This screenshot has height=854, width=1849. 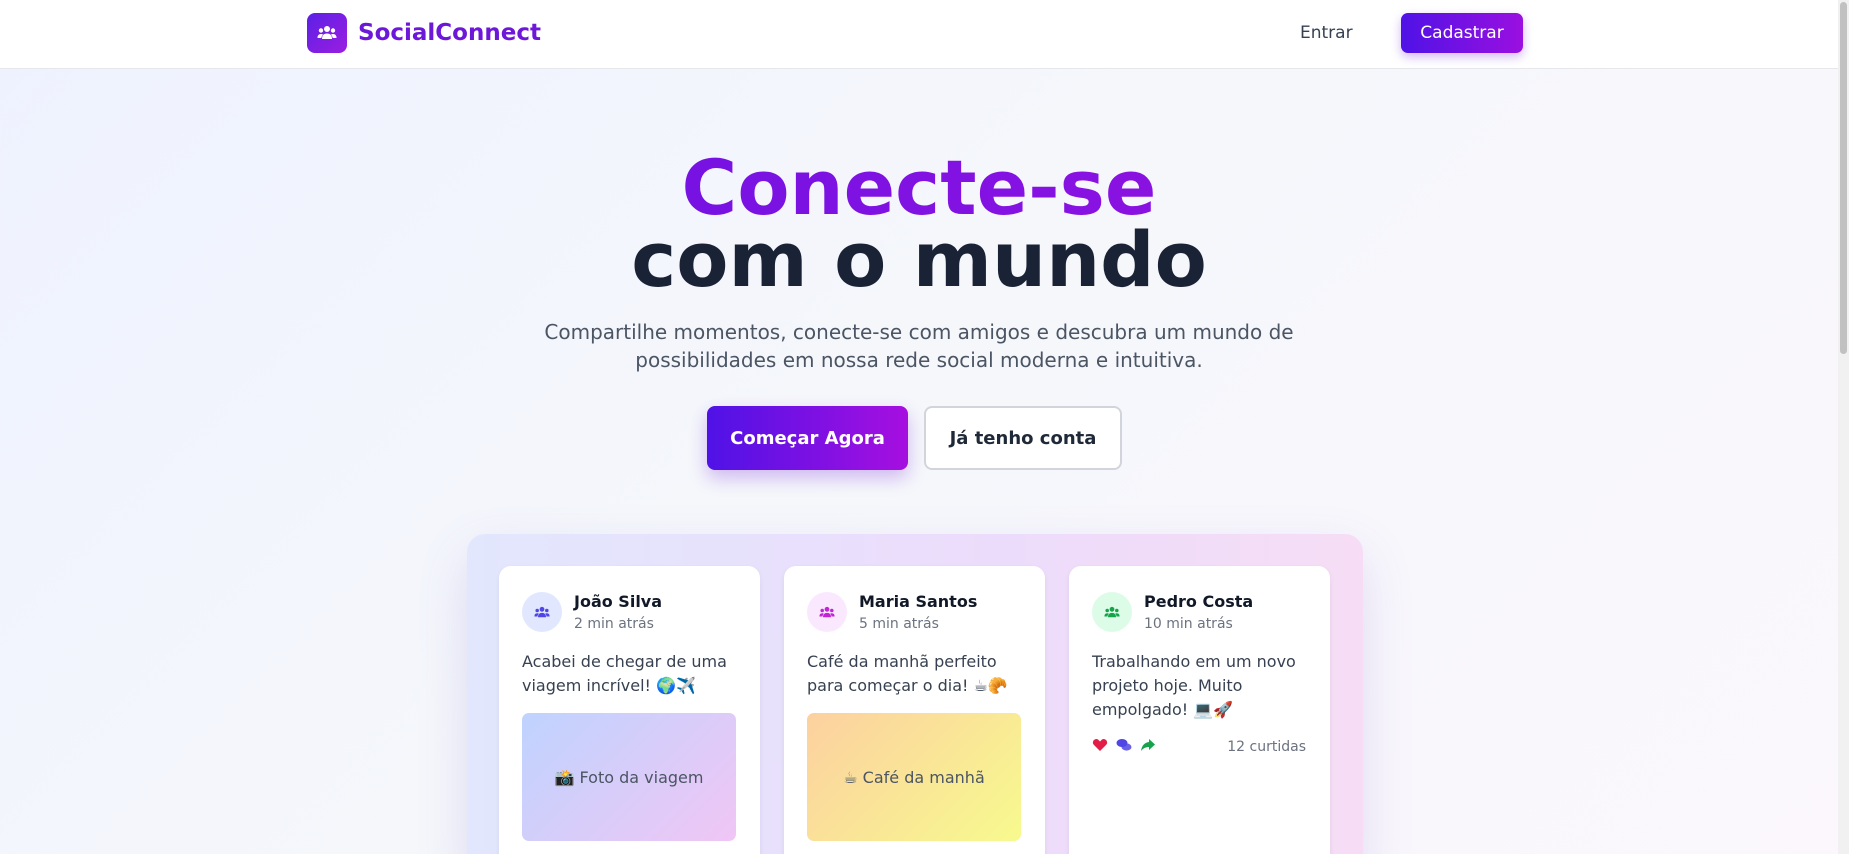 I want to click on post-time: 5 min atrás, so click(x=899, y=624).